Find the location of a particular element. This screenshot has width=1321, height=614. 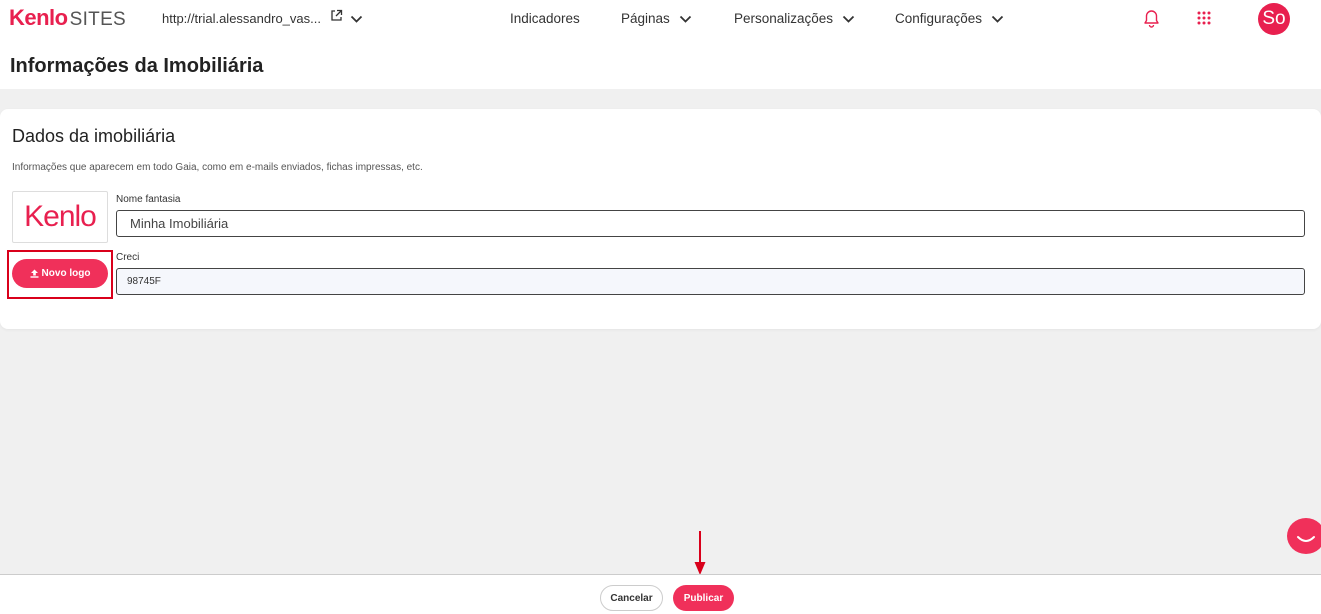

nav-indicadores-label: Indicadores is located at coordinates (545, 18).